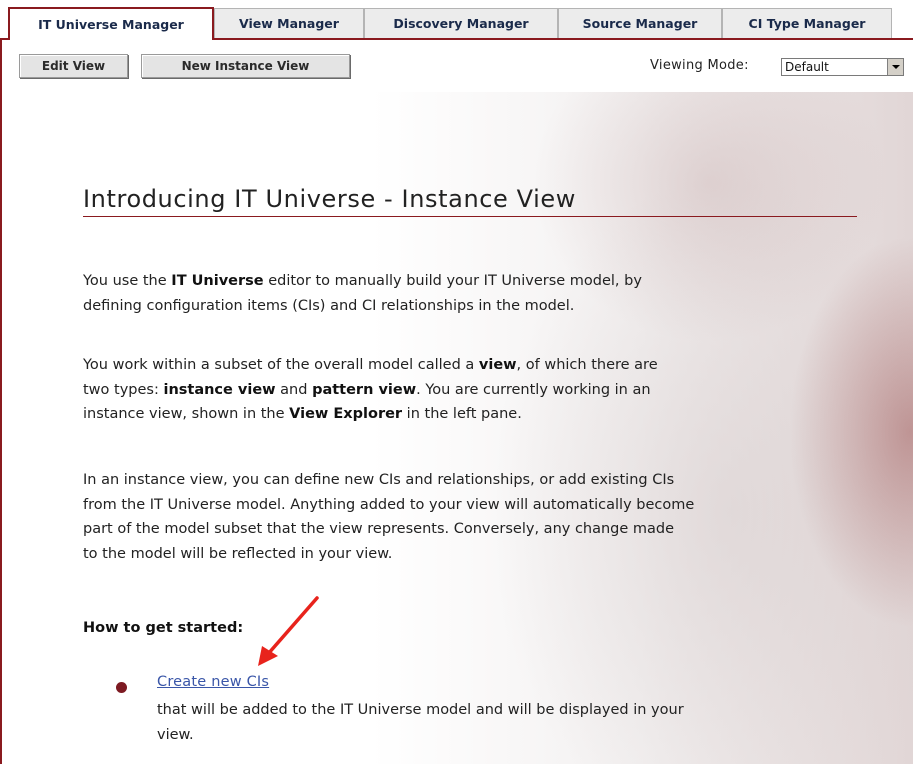 The height and width of the screenshot is (764, 913). I want to click on tab-label: Source Manager, so click(640, 23).